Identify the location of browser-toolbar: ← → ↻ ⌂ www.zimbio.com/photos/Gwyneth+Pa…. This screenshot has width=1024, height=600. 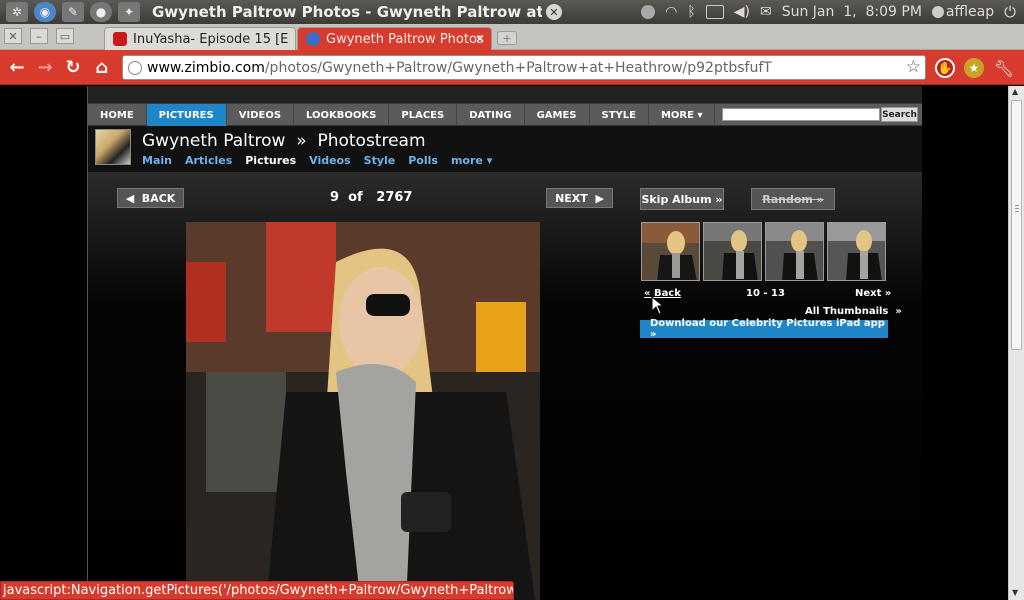
(512, 67).